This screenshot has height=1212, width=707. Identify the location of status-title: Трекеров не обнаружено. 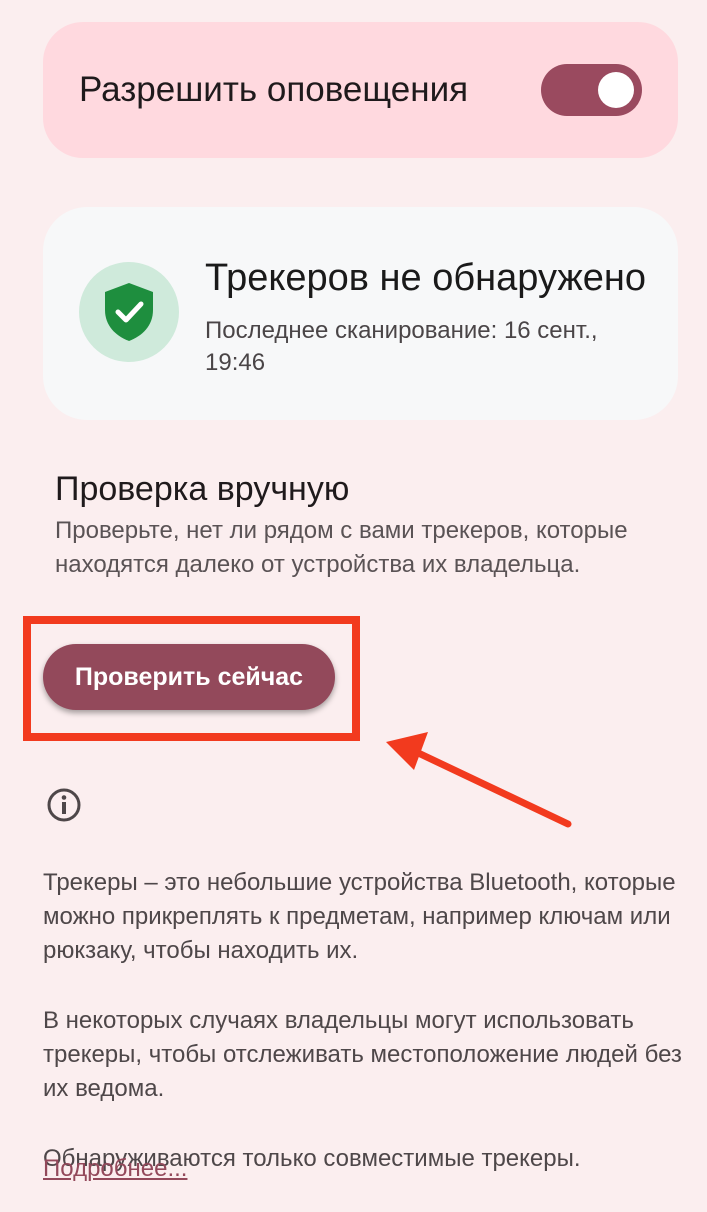
(426, 278).